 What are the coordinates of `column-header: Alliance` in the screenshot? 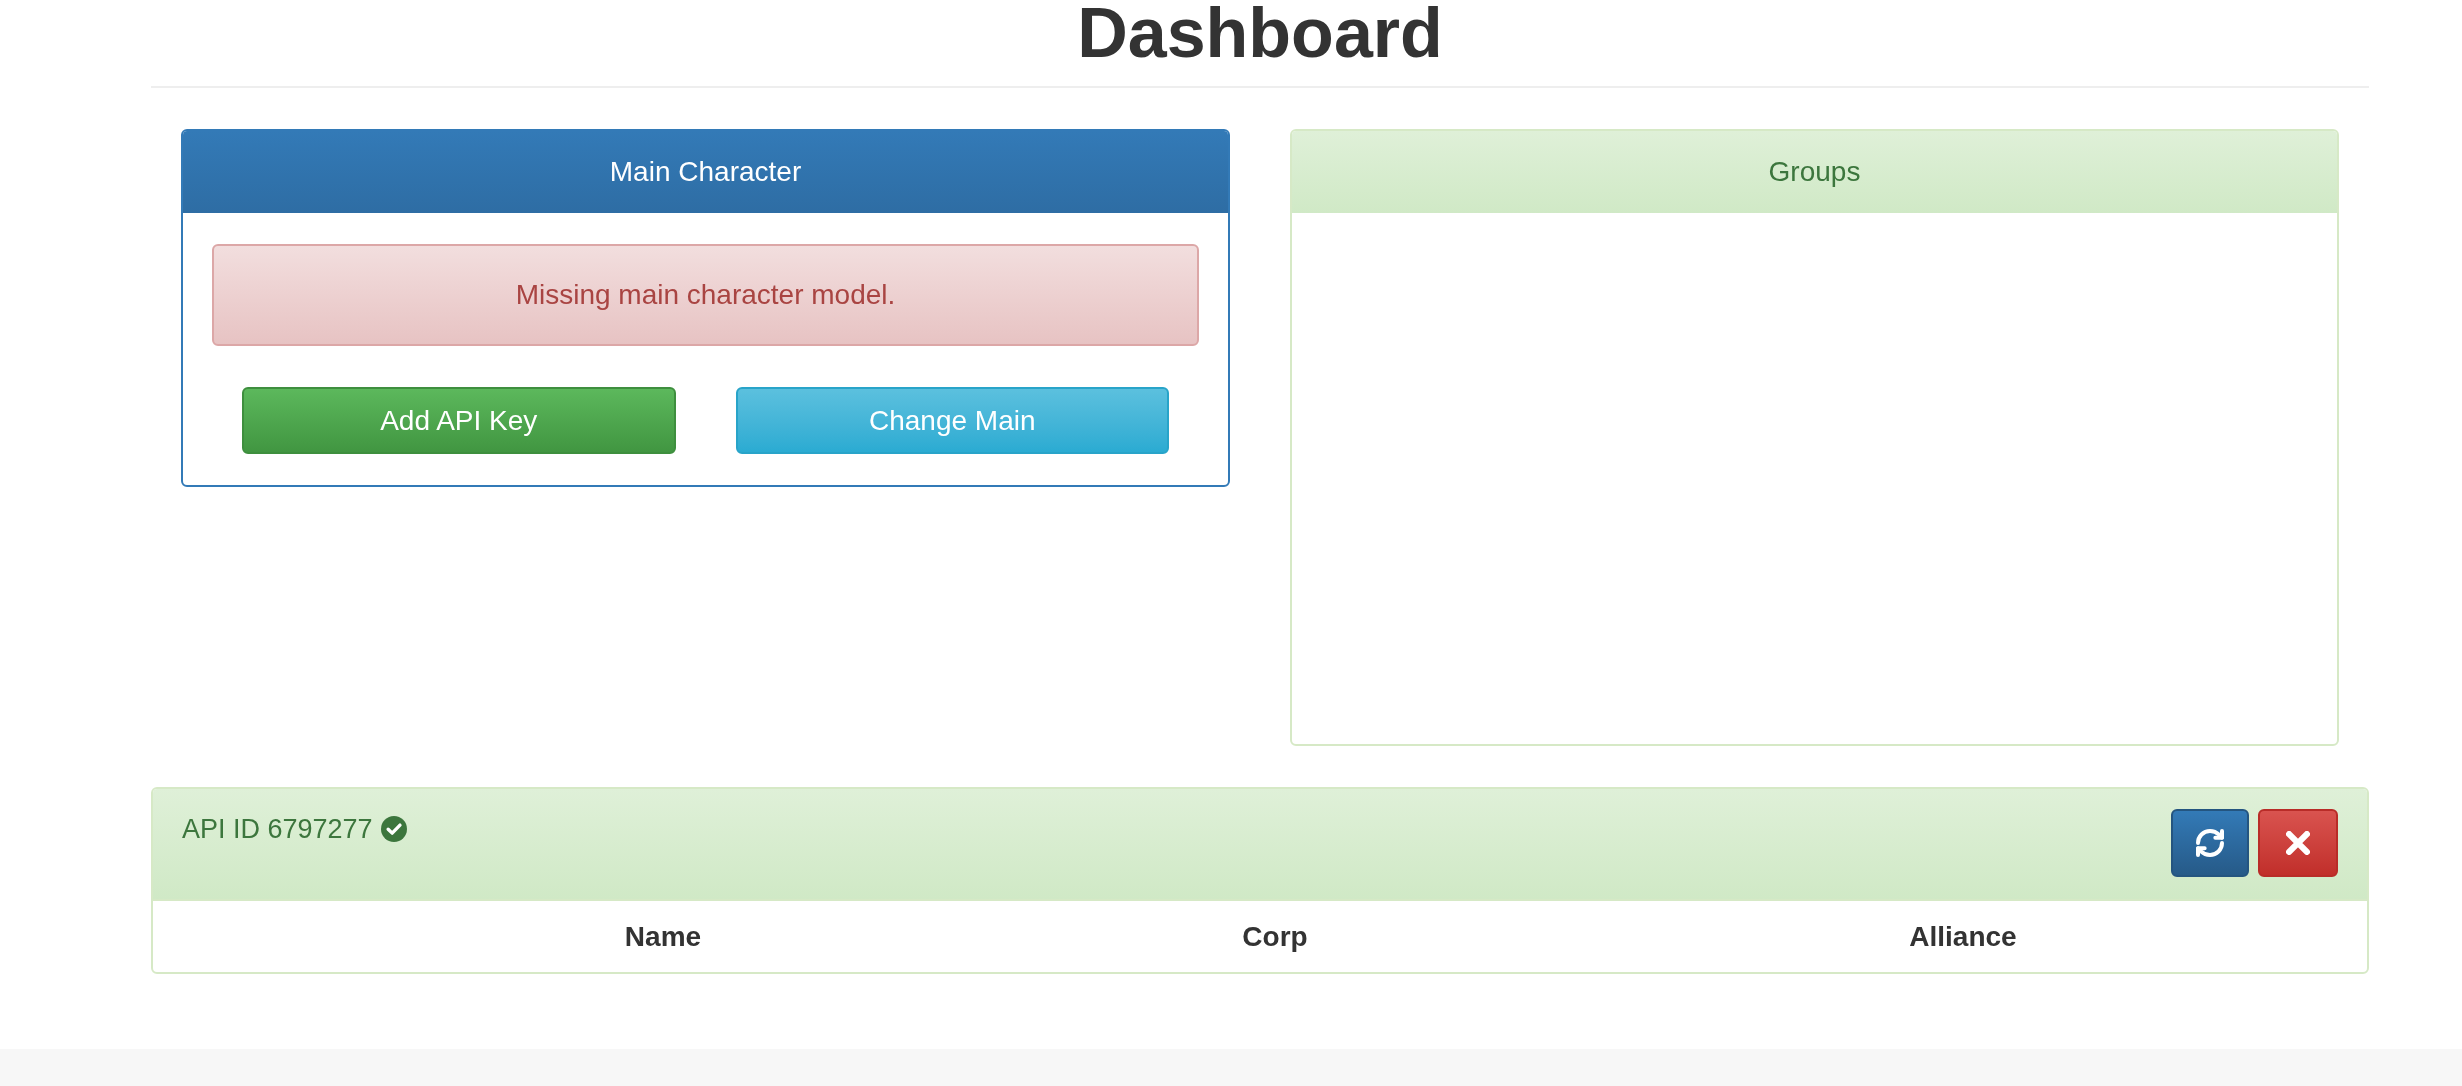 It's located at (1963, 936).